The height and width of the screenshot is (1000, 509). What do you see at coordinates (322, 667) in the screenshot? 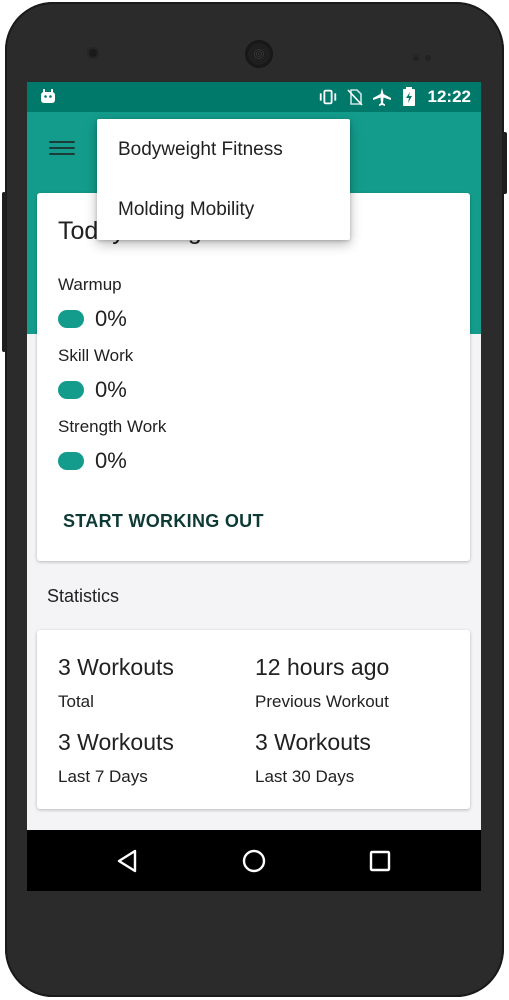
I see `stat-value: 12 hours ago` at bounding box center [322, 667].